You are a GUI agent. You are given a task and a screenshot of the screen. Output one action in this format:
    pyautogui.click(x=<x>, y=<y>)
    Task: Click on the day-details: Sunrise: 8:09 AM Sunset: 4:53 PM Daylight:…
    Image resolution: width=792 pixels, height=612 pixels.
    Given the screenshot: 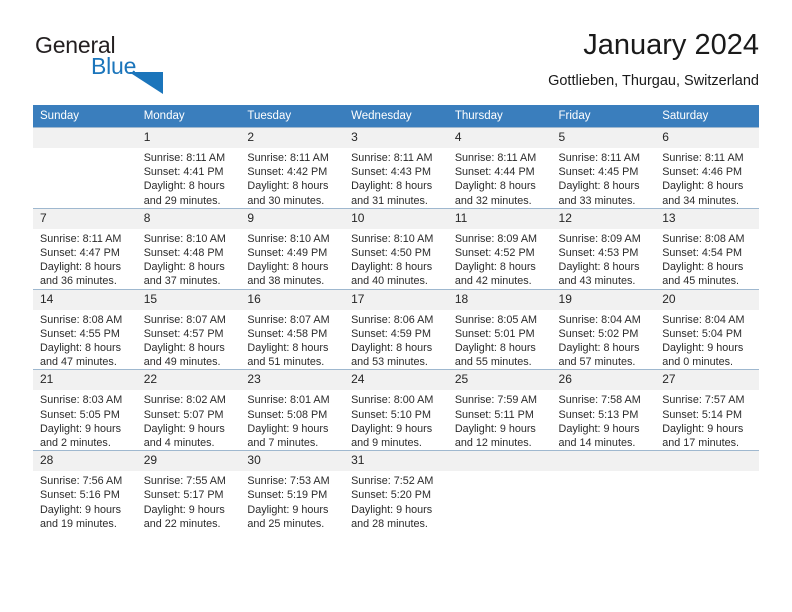 What is the action you would take?
    pyautogui.click(x=604, y=259)
    